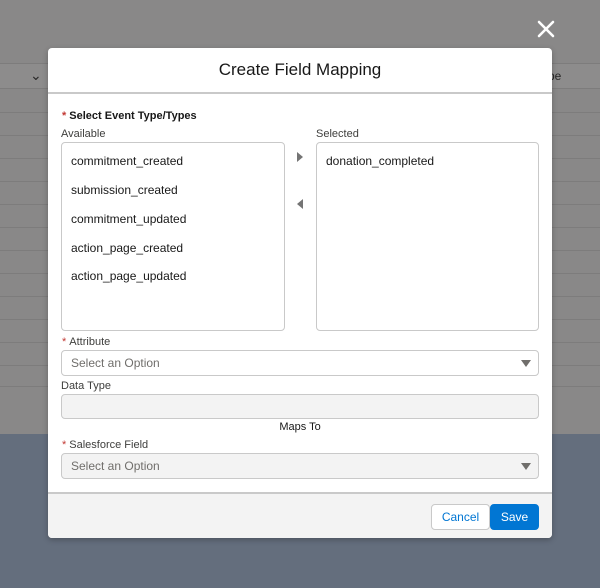  Describe the element at coordinates (127, 161) in the screenshot. I see `list-item: commitment_created` at that location.